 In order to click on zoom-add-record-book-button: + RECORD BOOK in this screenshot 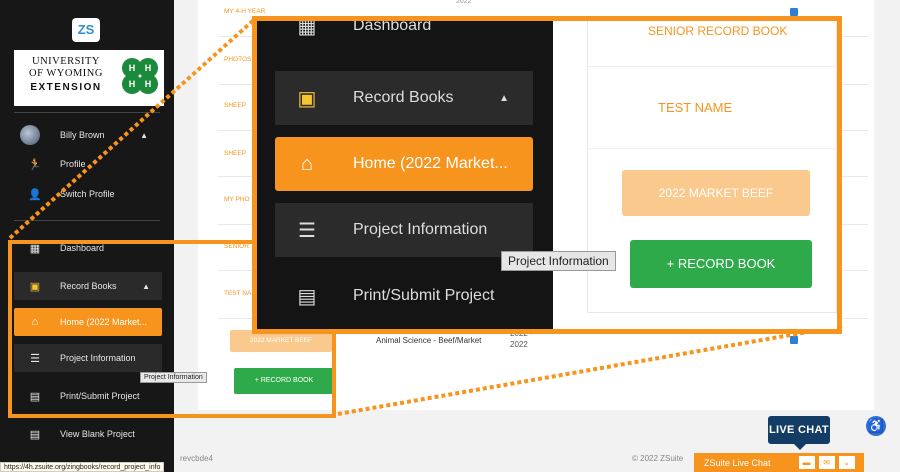, I will do `click(721, 264)`.